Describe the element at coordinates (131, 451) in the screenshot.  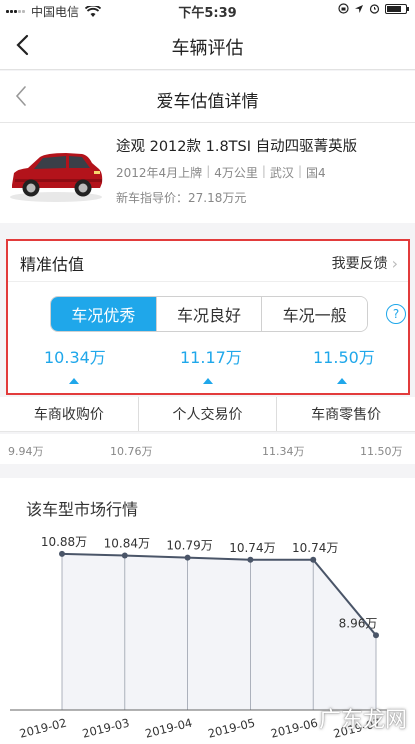
I see `scale-label: 10.76万` at that location.